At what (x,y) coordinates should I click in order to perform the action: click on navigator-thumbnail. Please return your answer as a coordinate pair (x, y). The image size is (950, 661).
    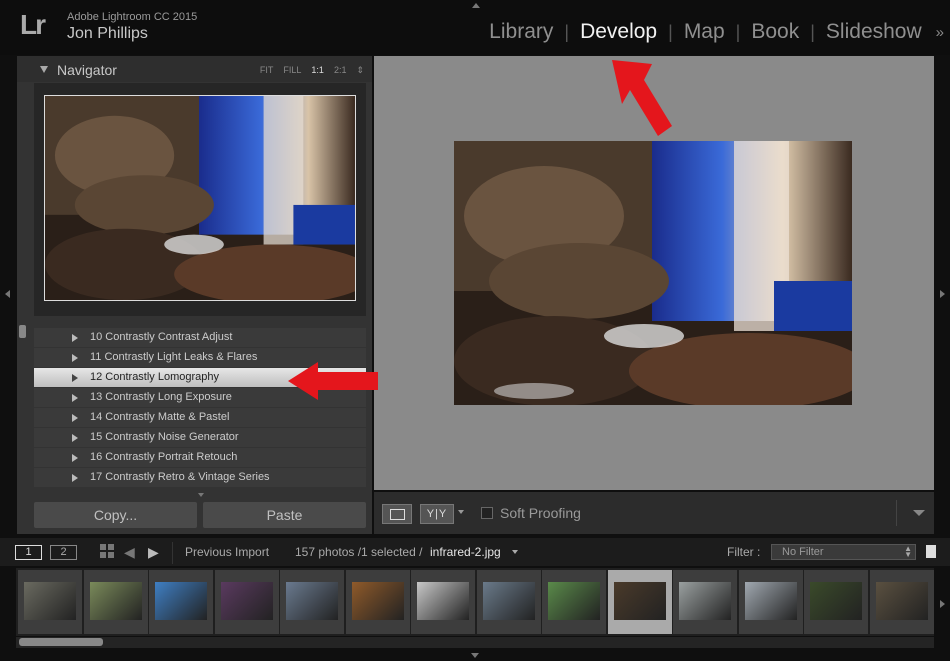
    Looking at the image, I should click on (200, 198).